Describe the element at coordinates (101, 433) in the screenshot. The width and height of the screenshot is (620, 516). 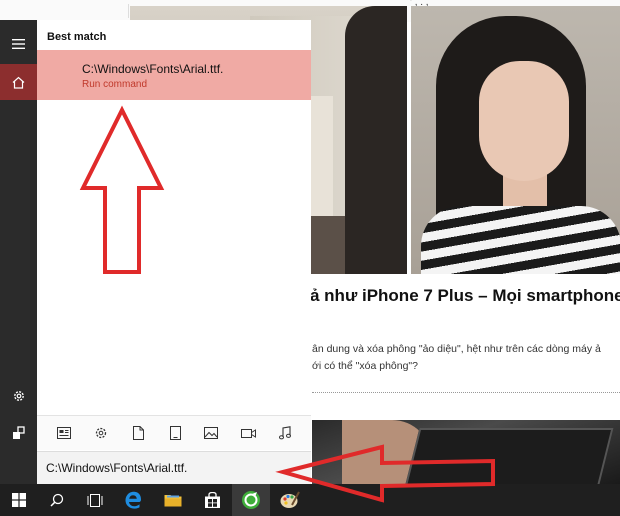
I see `settings-icon` at that location.